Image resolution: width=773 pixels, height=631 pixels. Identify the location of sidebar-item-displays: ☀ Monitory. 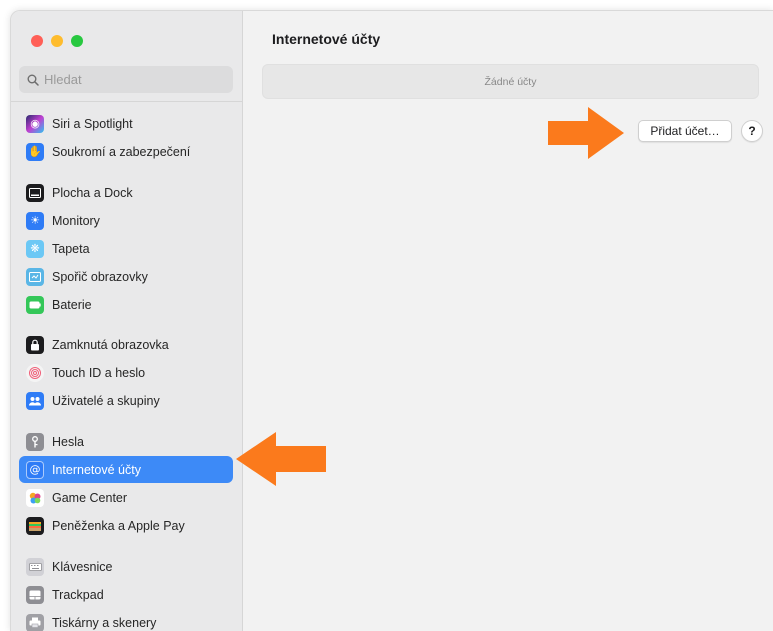
(126, 220).